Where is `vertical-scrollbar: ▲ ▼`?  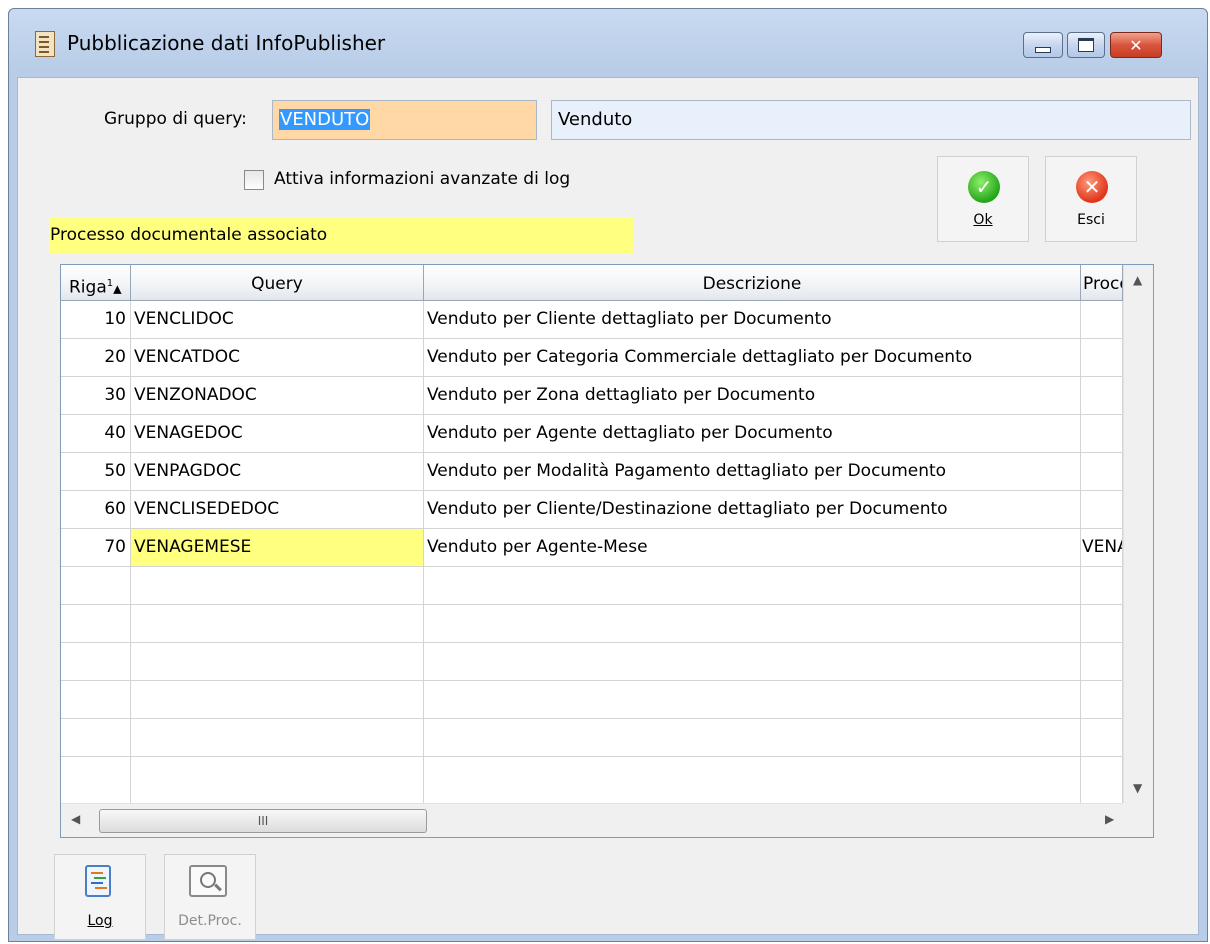
vertical-scrollbar: ▲ ▼ is located at coordinates (1138, 534).